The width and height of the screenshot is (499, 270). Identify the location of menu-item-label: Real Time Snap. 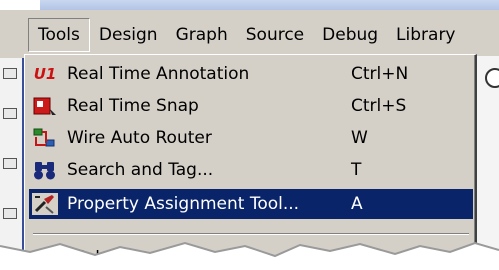
(133, 106).